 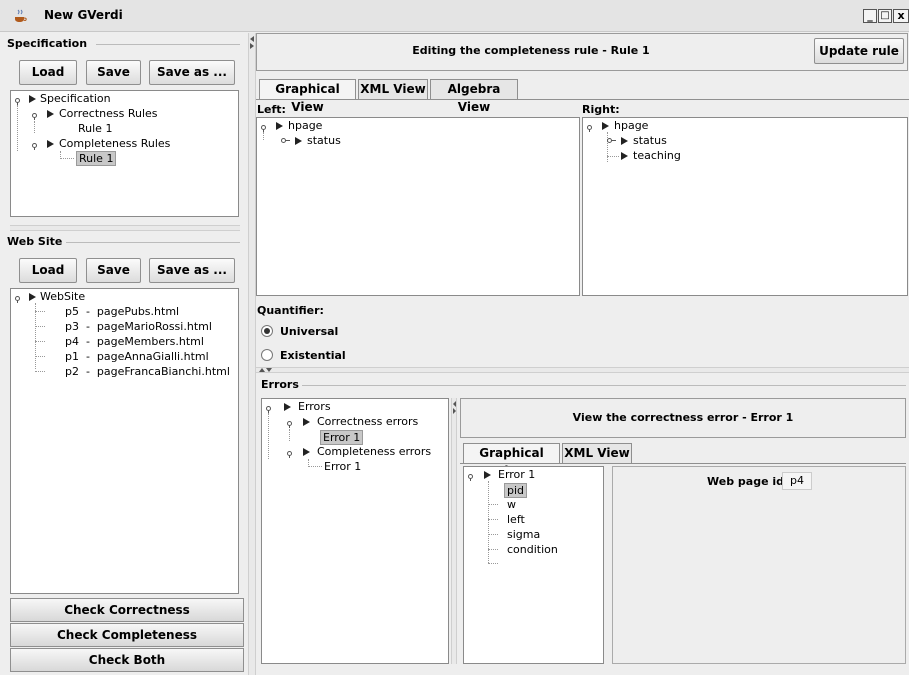 I want to click on left-pattern-tree: hpage status, so click(x=418, y=206).